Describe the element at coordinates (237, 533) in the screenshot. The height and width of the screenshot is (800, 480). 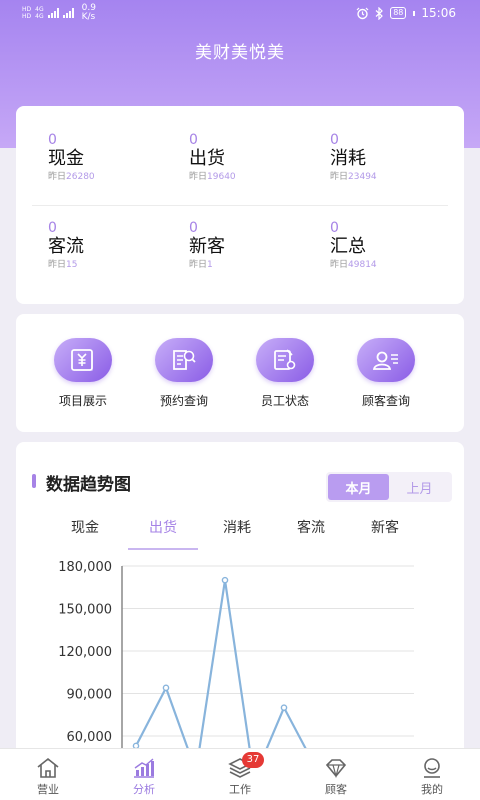
I see `tab-consumption: 消耗` at that location.